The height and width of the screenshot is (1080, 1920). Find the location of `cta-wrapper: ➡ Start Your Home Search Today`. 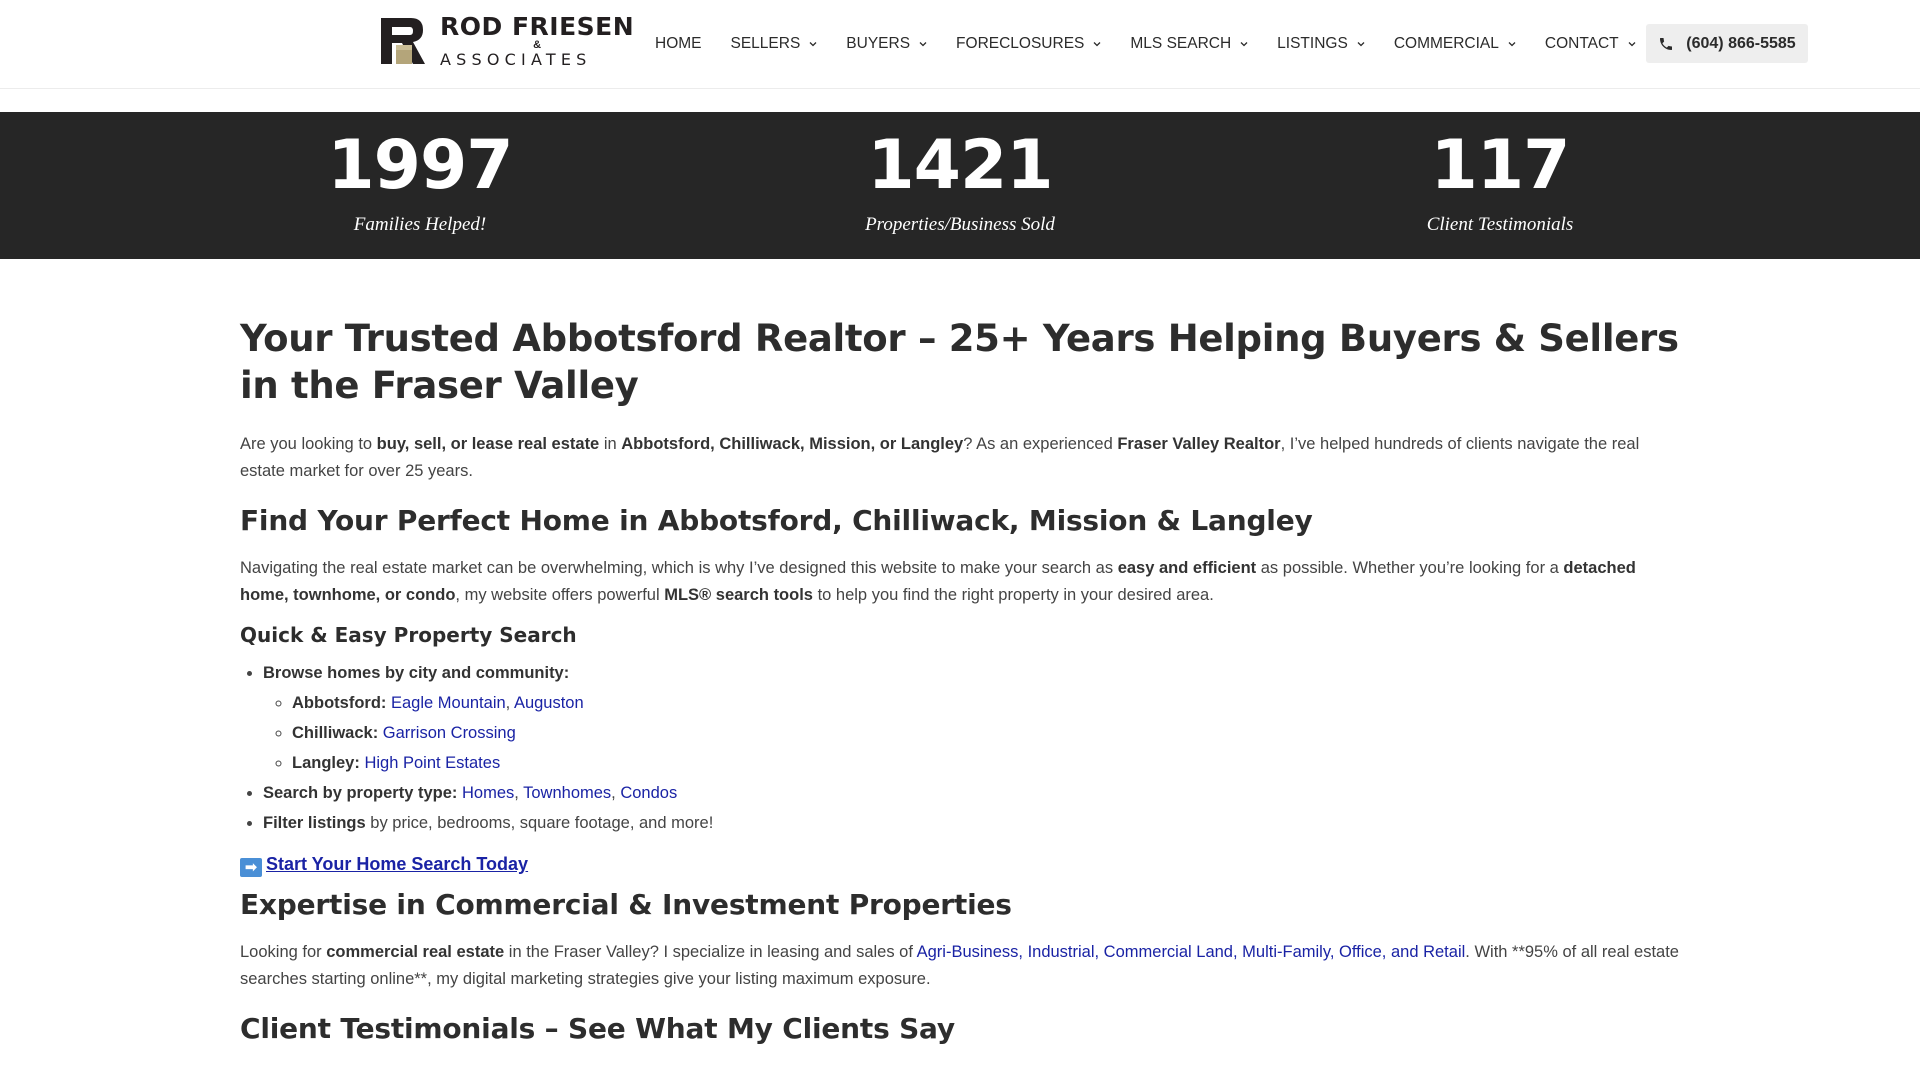

cta-wrapper: ➡ Start Your Home Search Today is located at coordinates (960, 865).